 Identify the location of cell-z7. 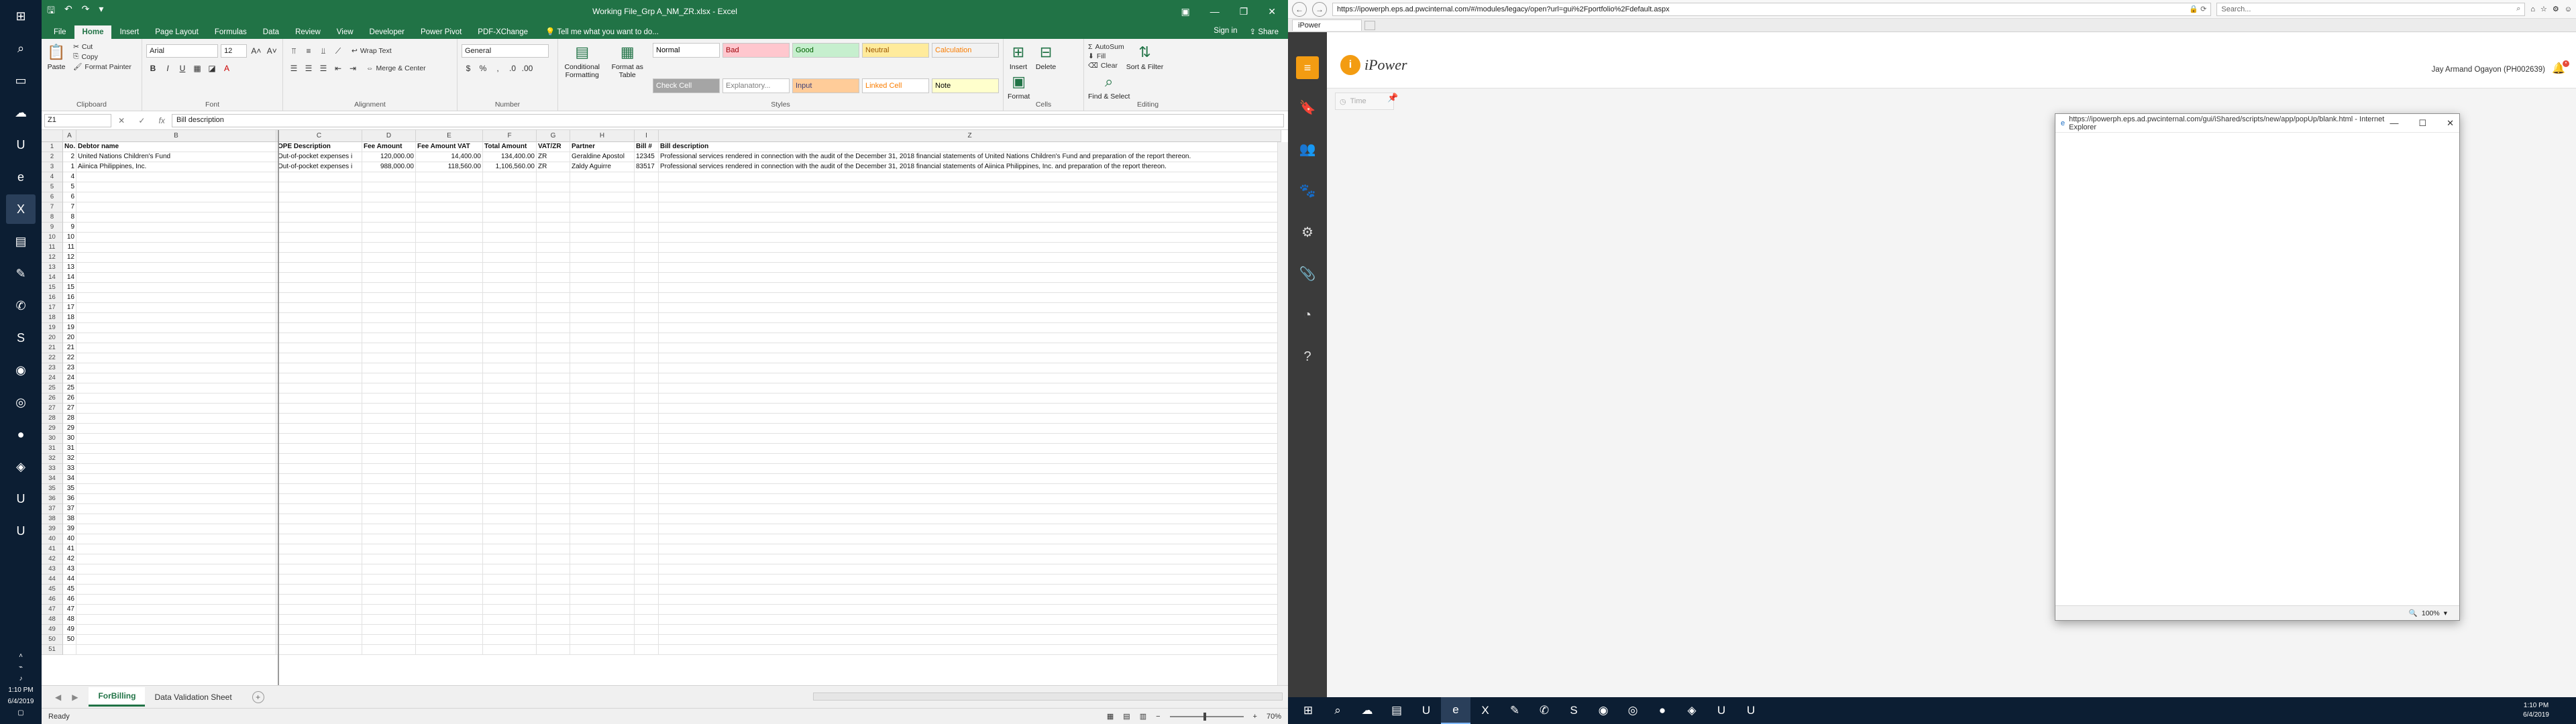
(970, 207).